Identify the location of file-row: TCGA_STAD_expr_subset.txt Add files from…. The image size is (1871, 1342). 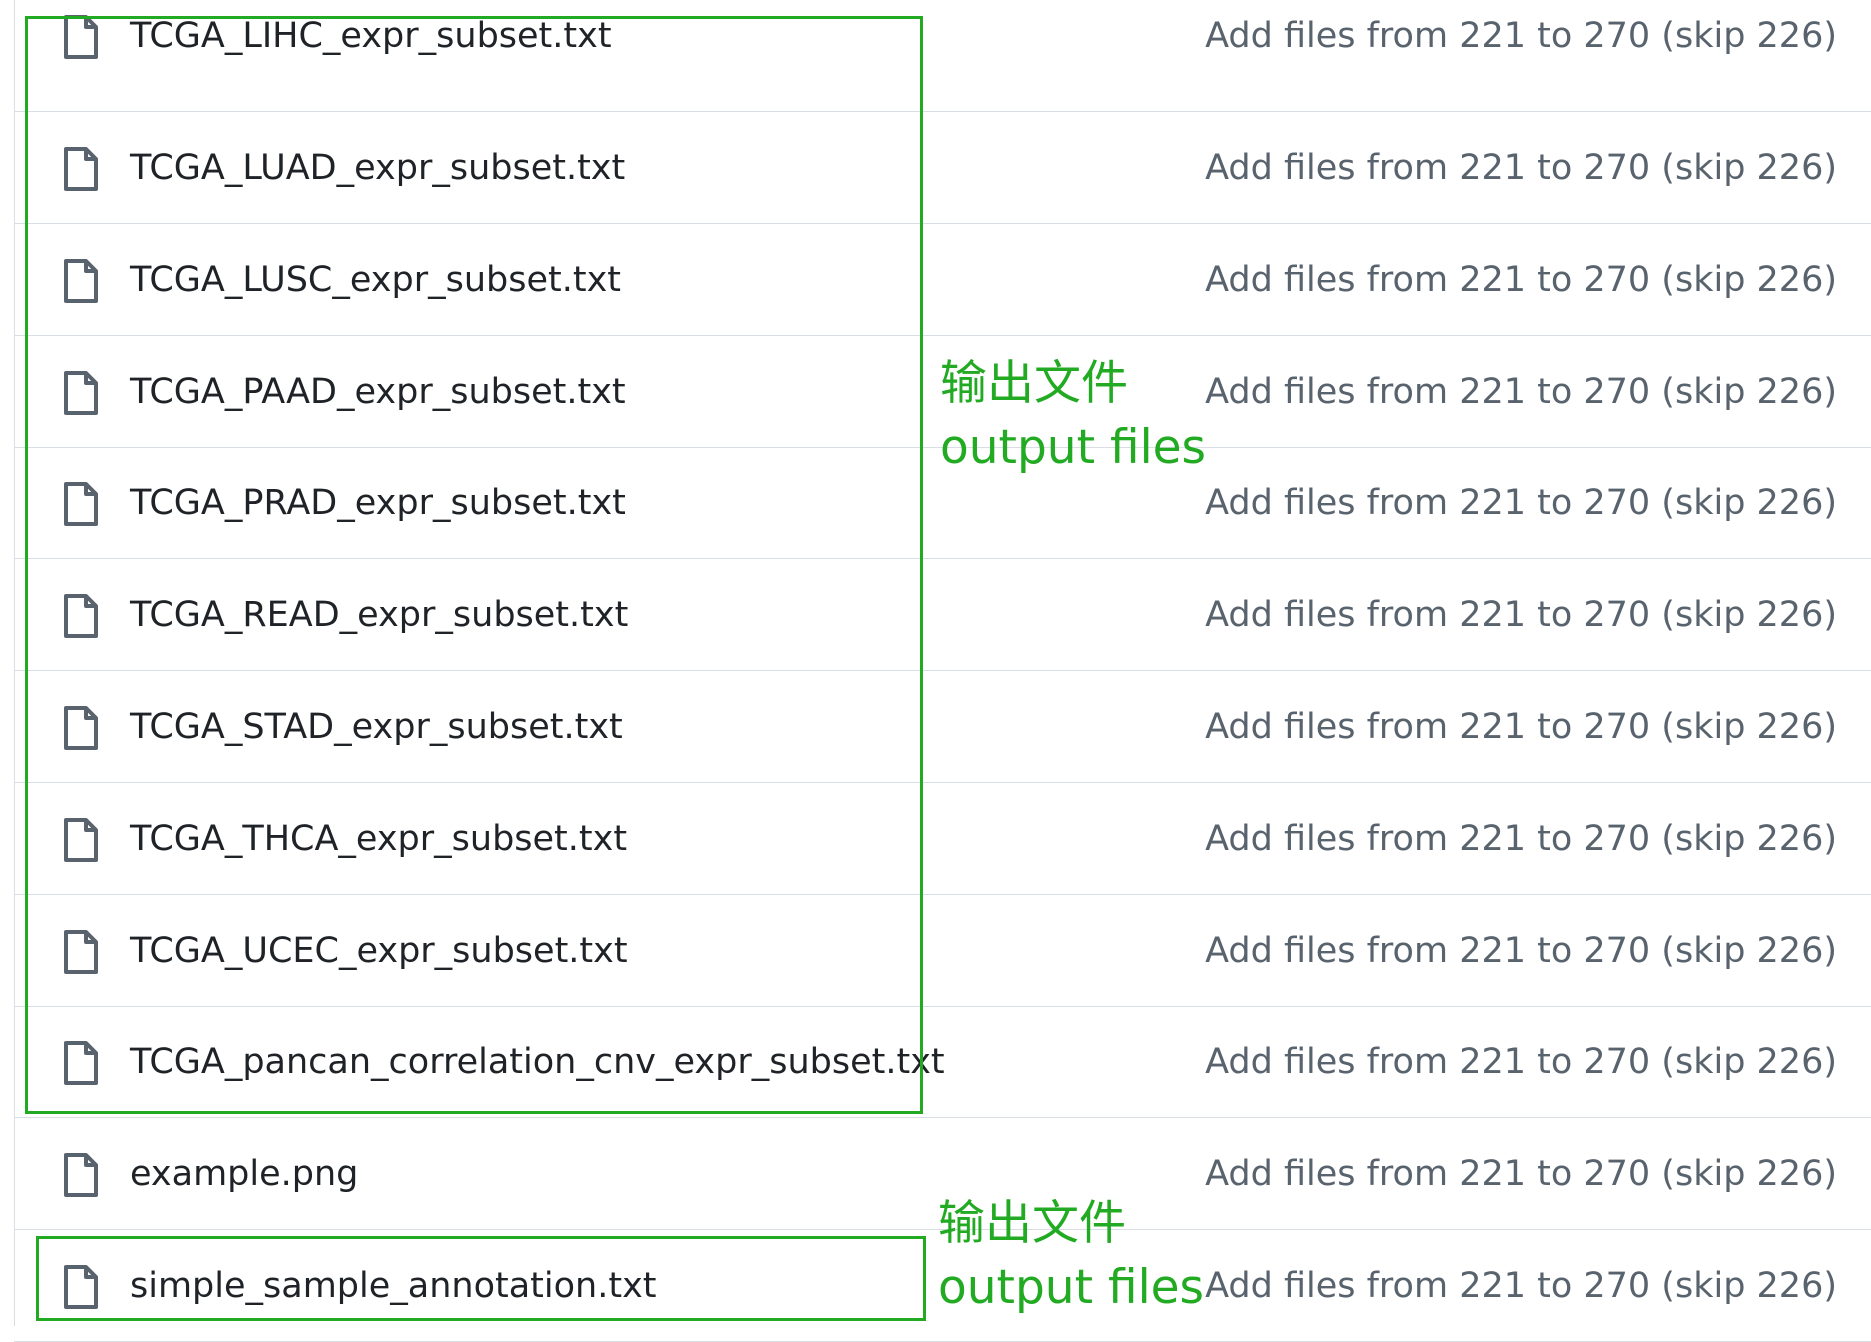
(942, 727).